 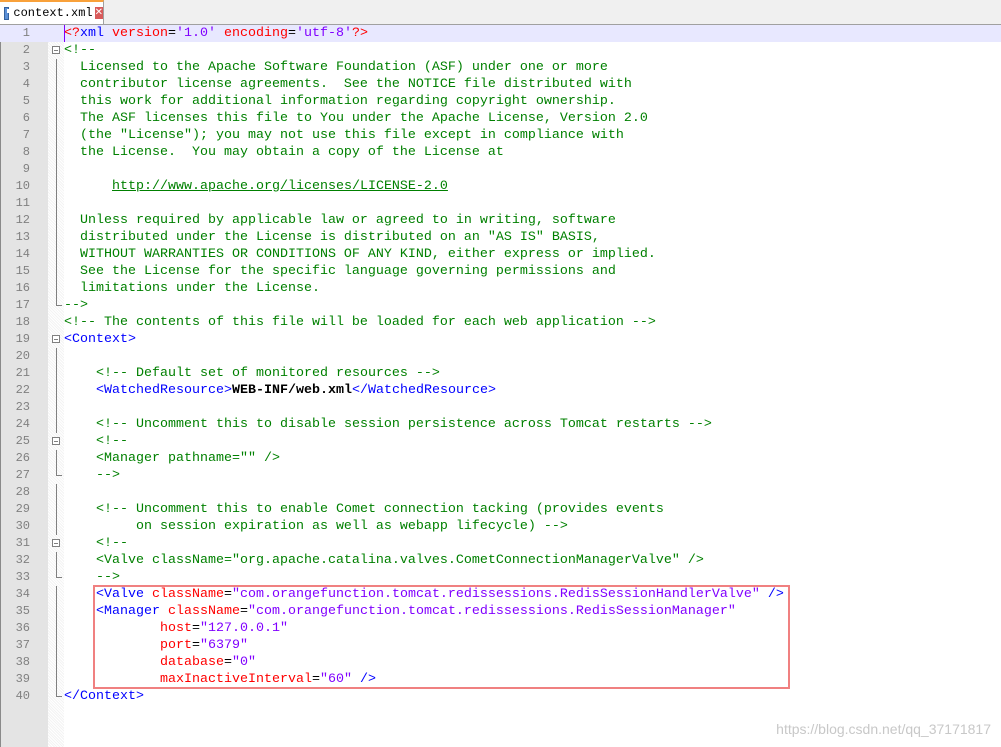 I want to click on line-text: <!--, so click(x=80, y=50).